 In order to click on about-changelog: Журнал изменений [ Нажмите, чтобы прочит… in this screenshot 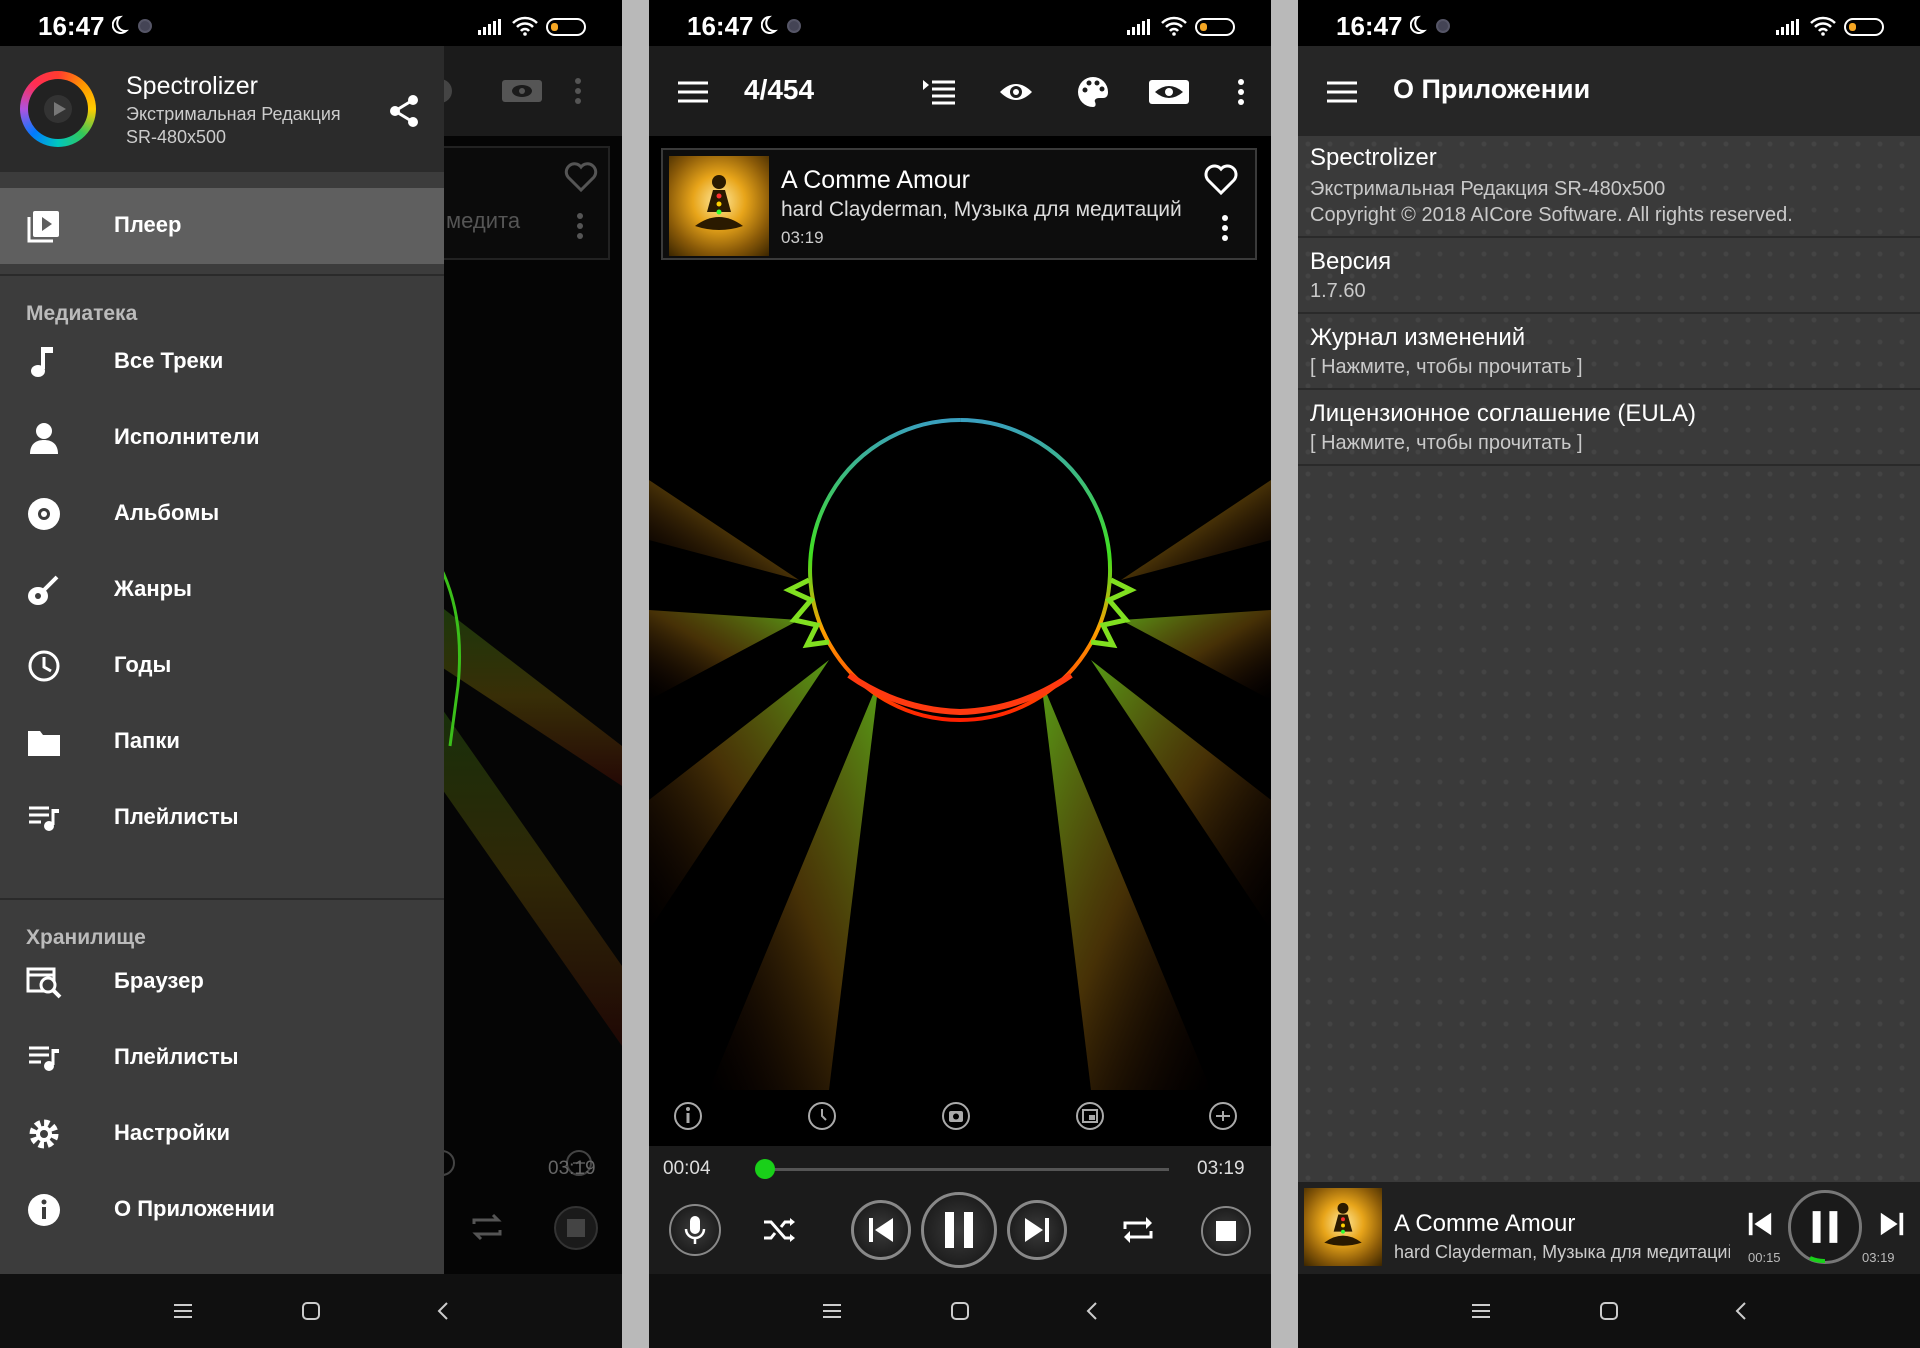, I will do `click(1609, 352)`.